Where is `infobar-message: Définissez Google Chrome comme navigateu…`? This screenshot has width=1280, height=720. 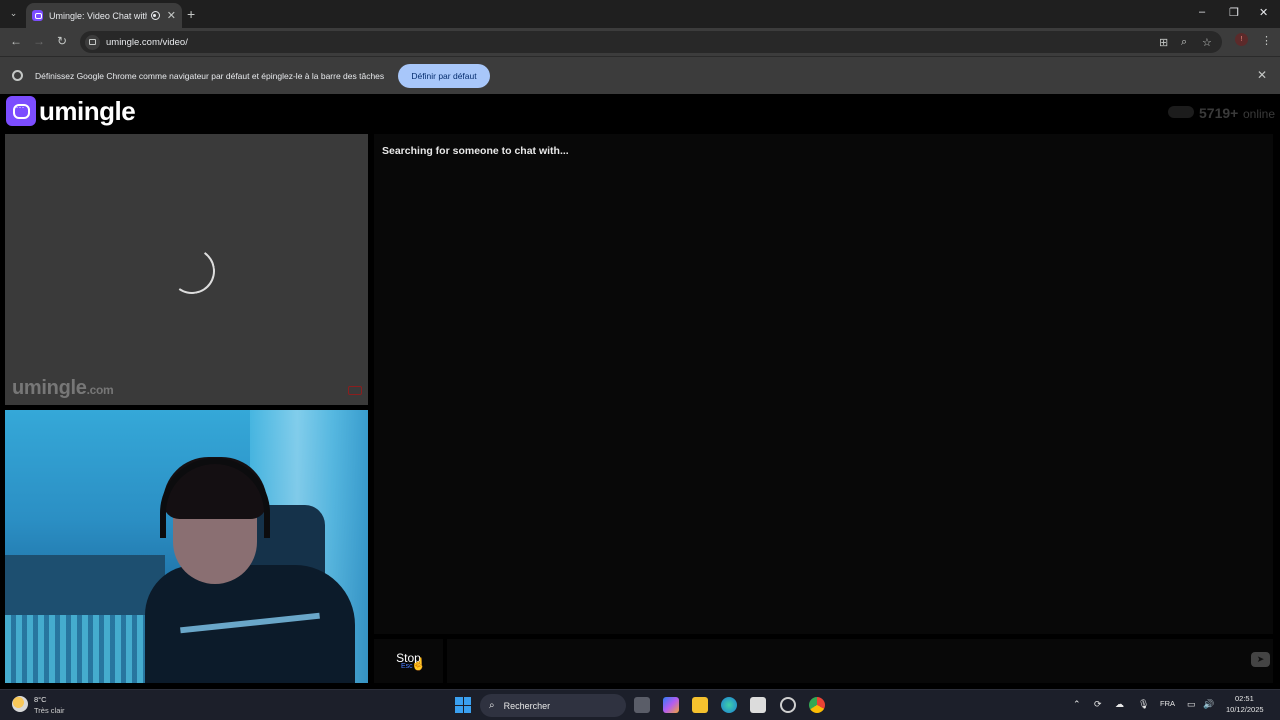 infobar-message: Définissez Google Chrome comme navigateu… is located at coordinates (210, 76).